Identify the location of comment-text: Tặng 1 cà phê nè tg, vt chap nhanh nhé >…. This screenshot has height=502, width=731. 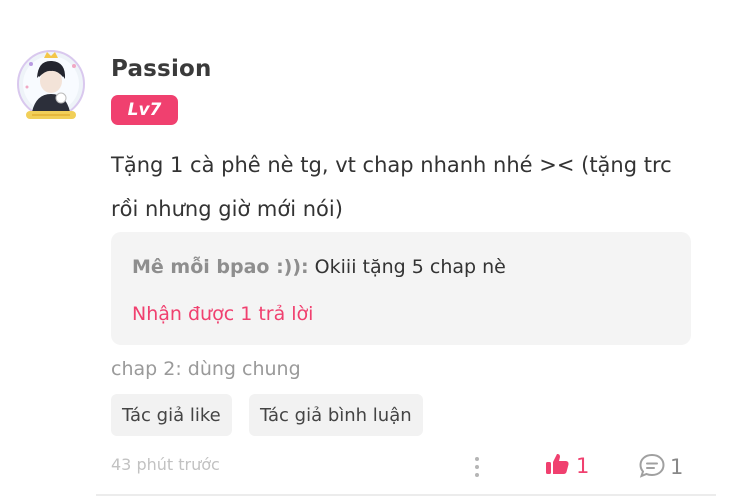
(391, 187).